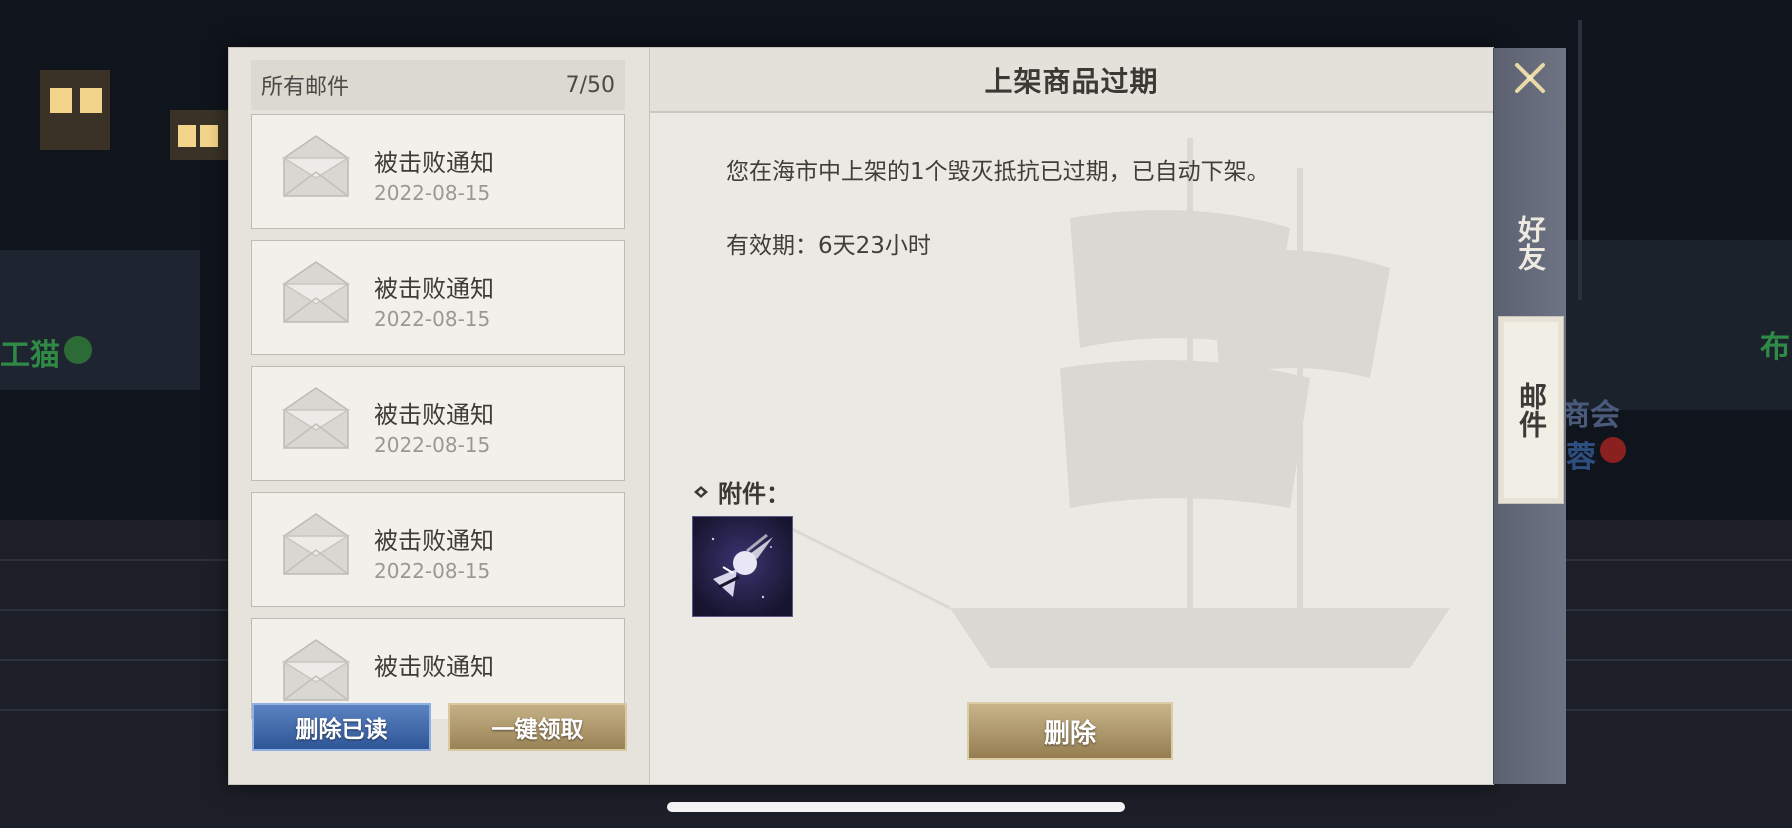 This screenshot has width=1792, height=828. Describe the element at coordinates (1531, 410) in the screenshot. I see `tab-mail: 邮件` at that location.